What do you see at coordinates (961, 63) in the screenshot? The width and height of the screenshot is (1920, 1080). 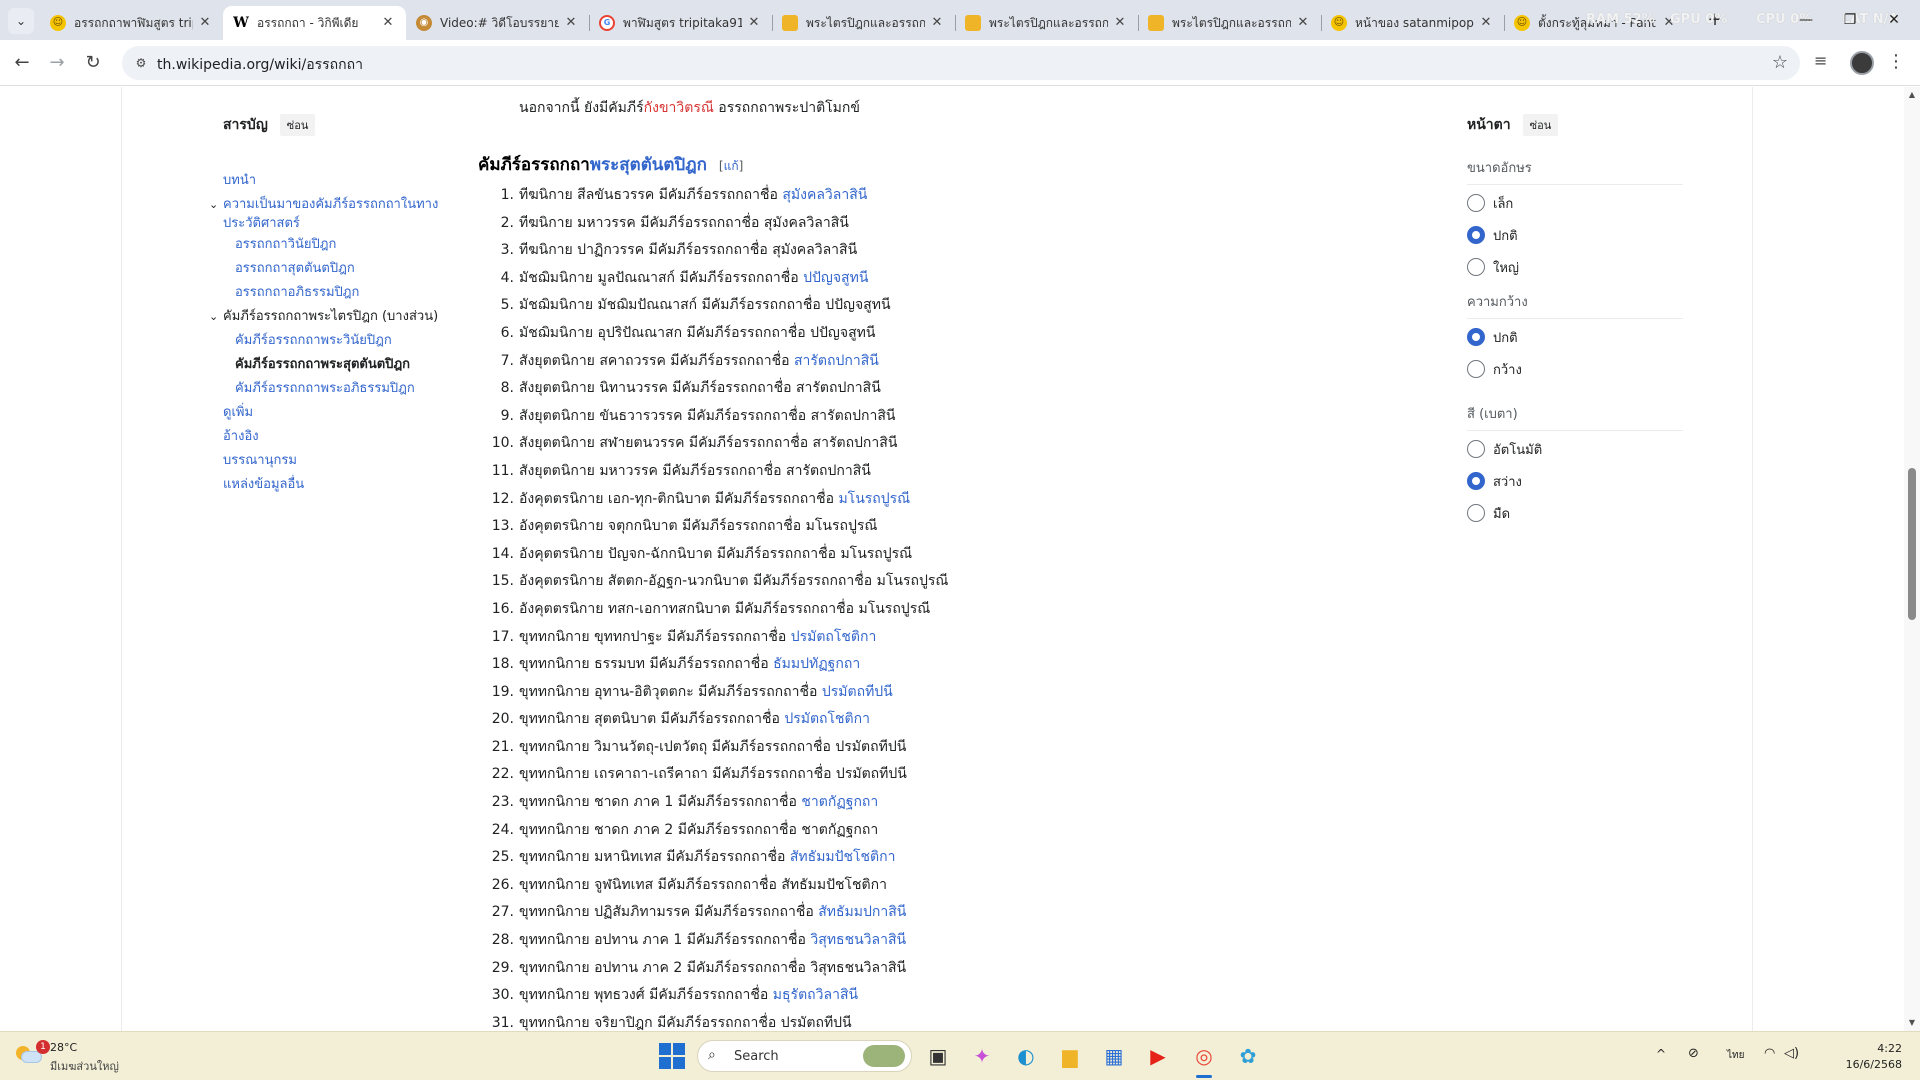 I see `address-bar: ⚙ th.wikipedia.org/wiki/อรรถกถา ☆` at bounding box center [961, 63].